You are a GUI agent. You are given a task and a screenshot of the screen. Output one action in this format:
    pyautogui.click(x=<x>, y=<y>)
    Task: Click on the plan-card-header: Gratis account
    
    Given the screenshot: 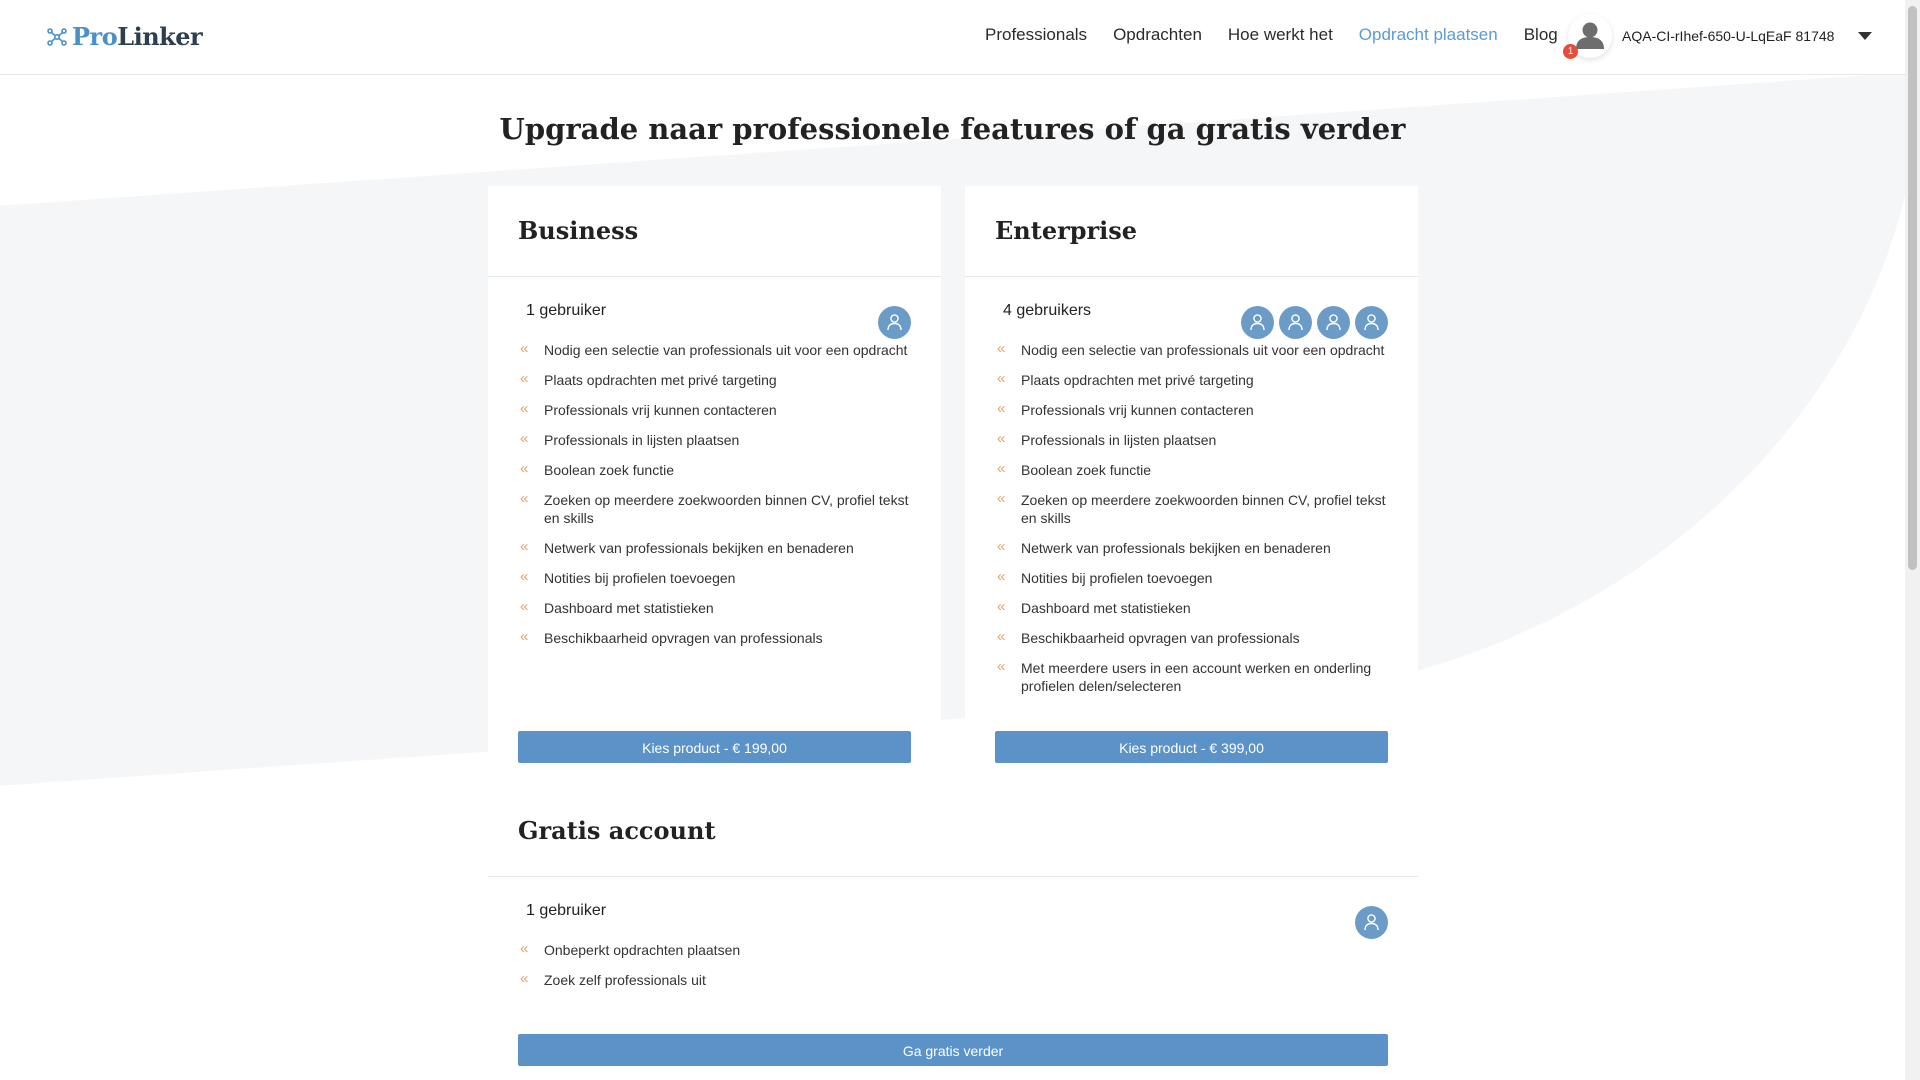 What is the action you would take?
    pyautogui.click(x=953, y=831)
    